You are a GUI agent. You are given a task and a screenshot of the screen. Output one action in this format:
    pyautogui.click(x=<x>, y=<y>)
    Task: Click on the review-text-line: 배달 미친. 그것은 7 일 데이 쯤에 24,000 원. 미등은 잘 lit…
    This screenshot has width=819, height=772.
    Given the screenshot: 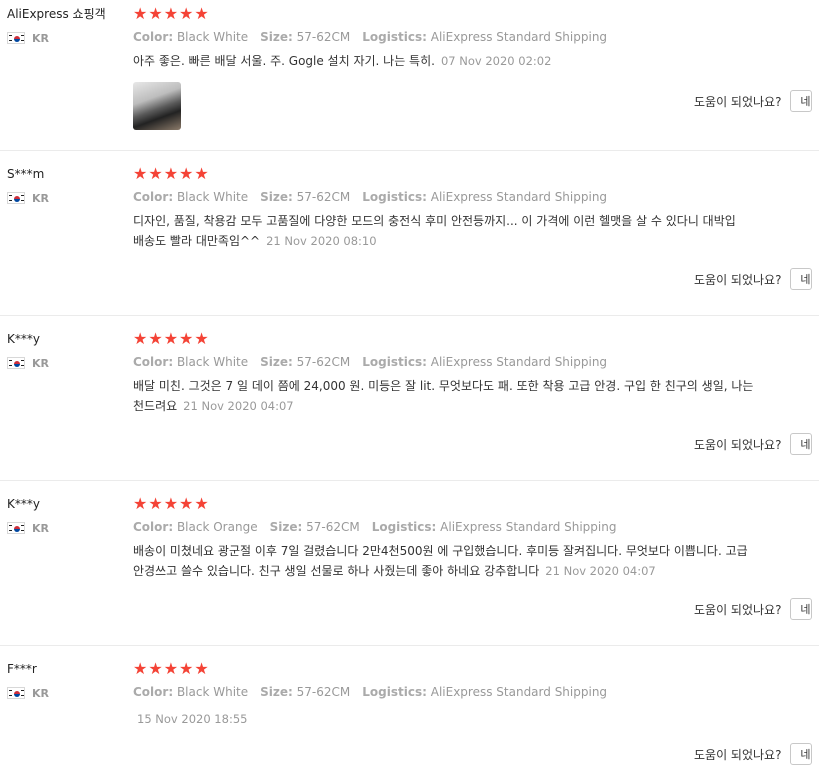 What is the action you would take?
    pyautogui.click(x=443, y=386)
    